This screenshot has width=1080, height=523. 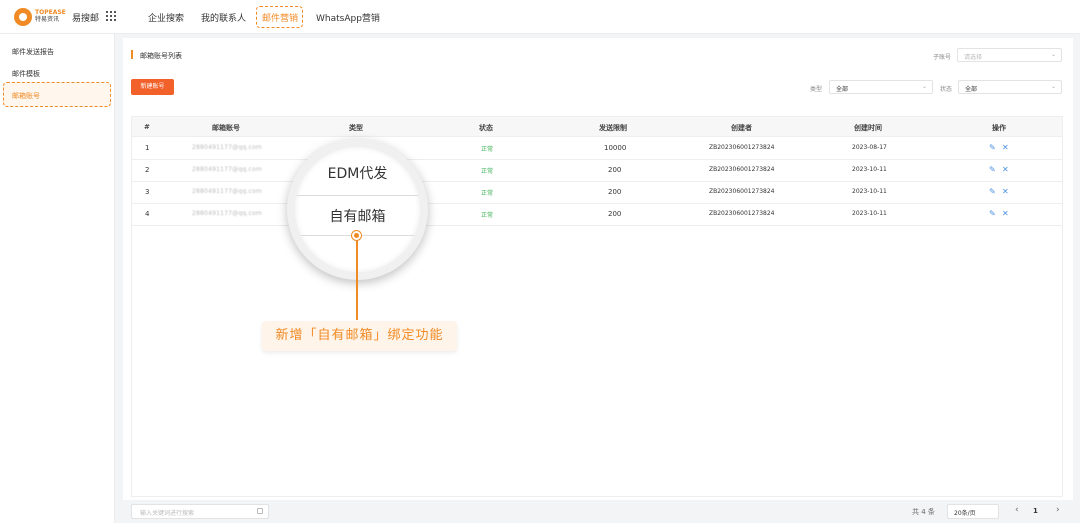 What do you see at coordinates (486, 128) in the screenshot?
I see `col-status: 状态` at bounding box center [486, 128].